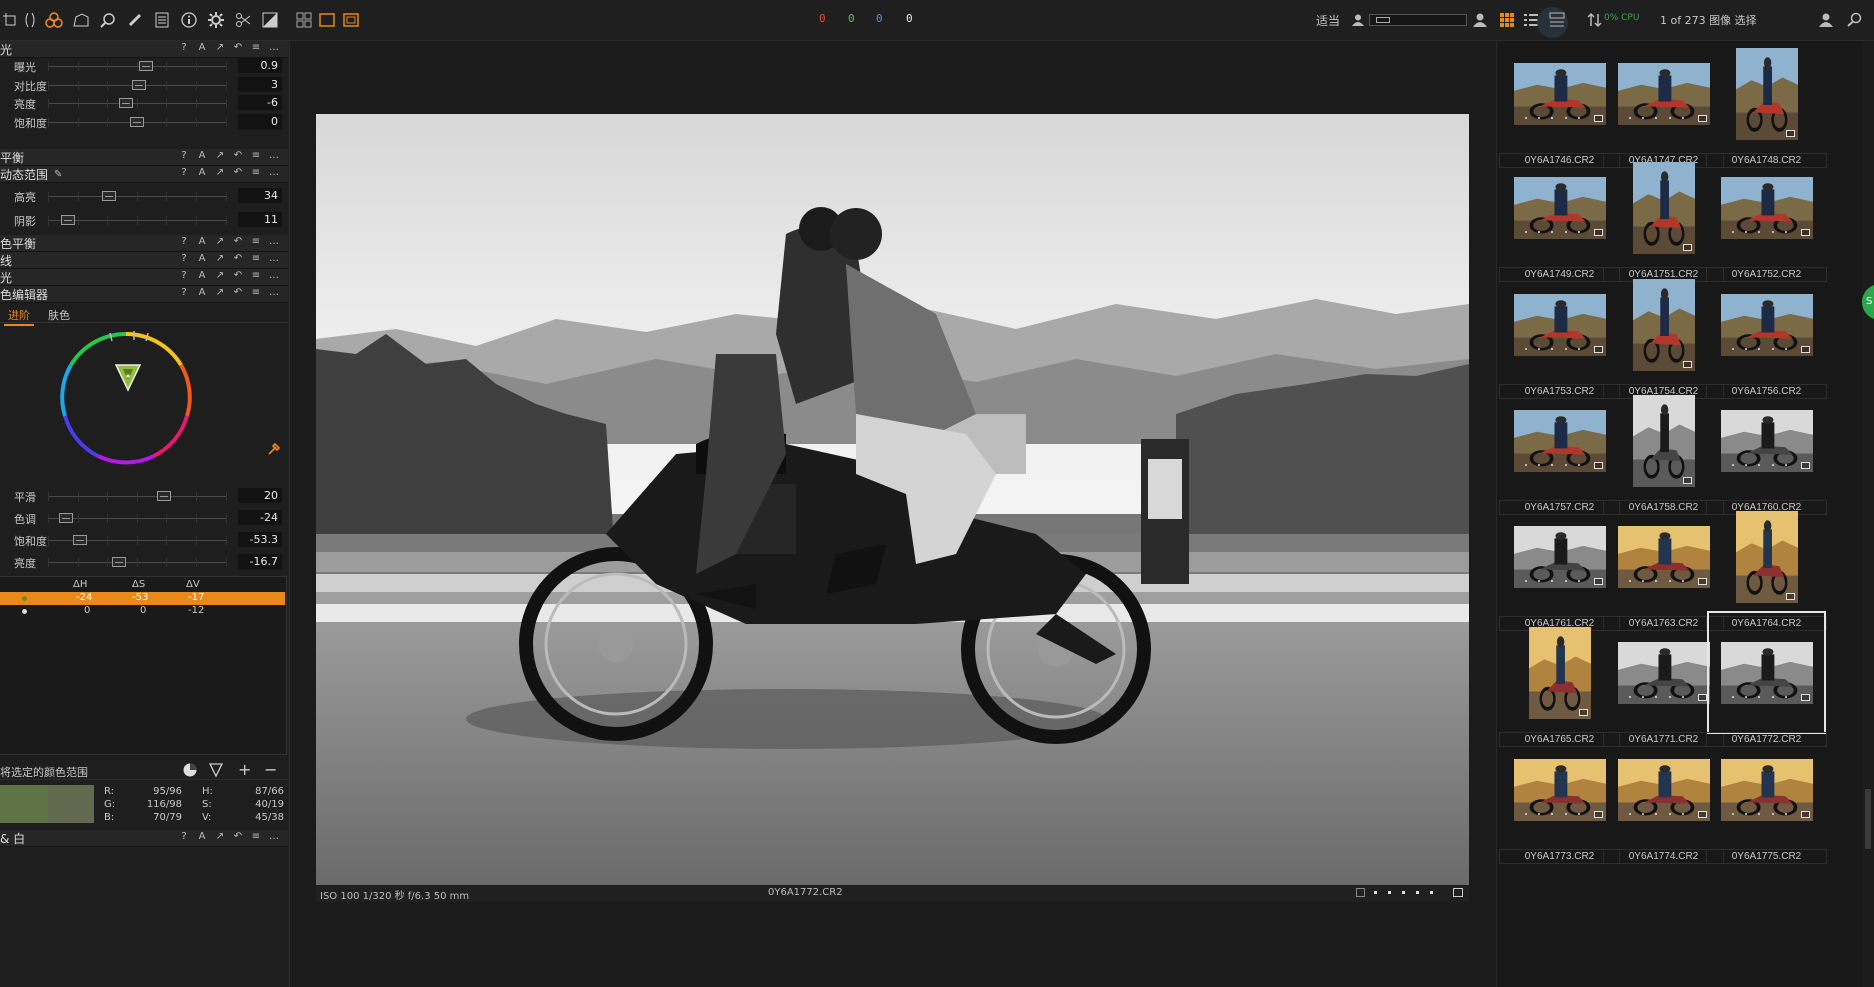 The width and height of the screenshot is (1874, 987). I want to click on info-icon, so click(189, 20).